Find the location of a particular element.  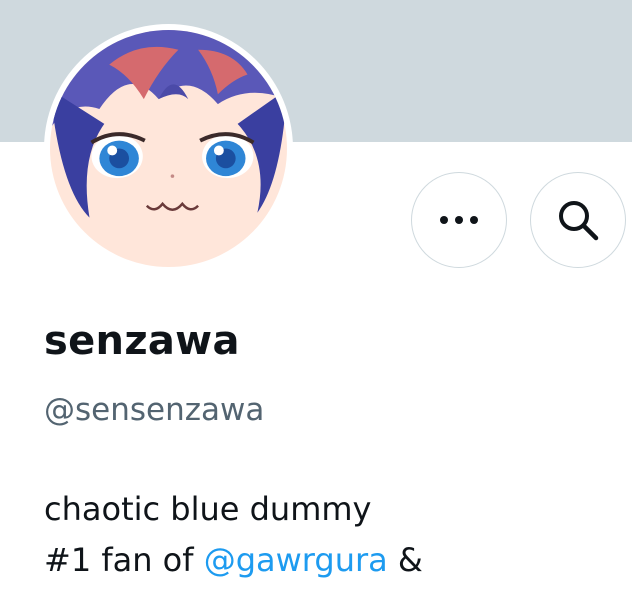

bio-line-2: #1 fan of @gawrgura & is located at coordinates (233, 560).